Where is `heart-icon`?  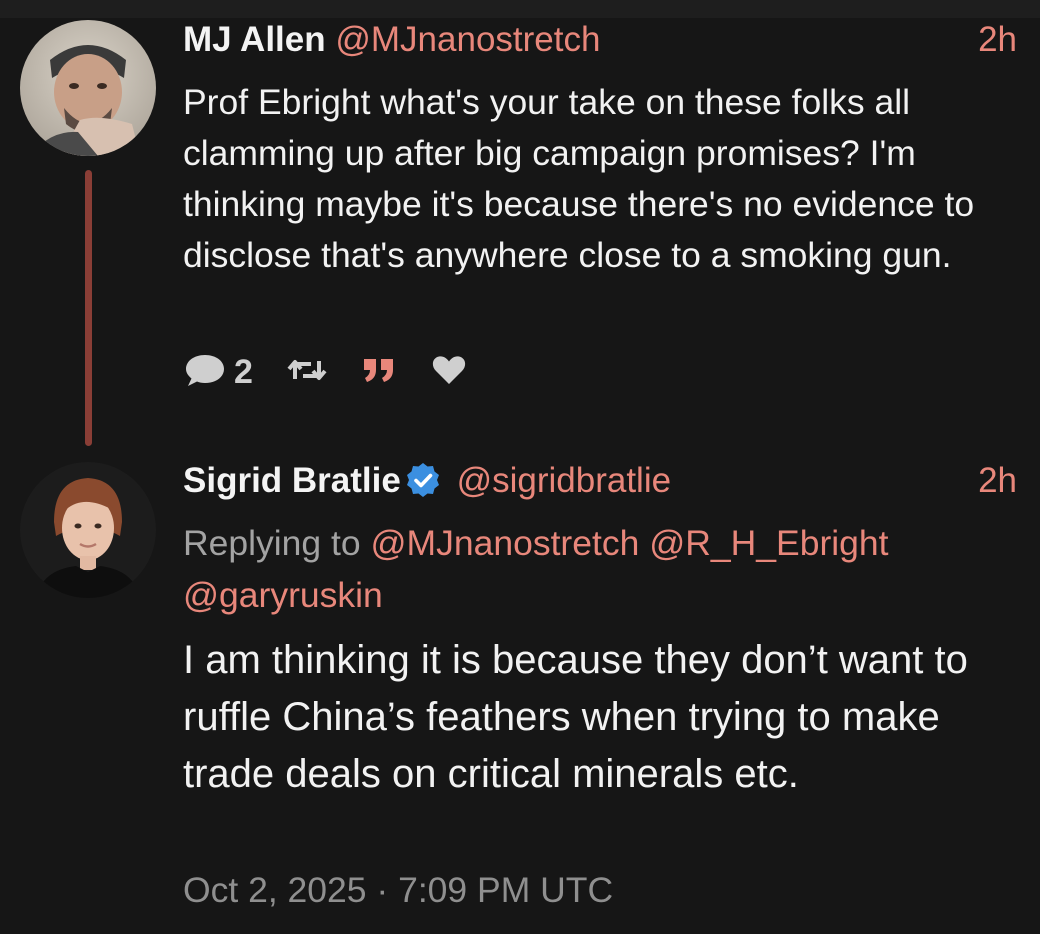
heart-icon is located at coordinates (449, 372).